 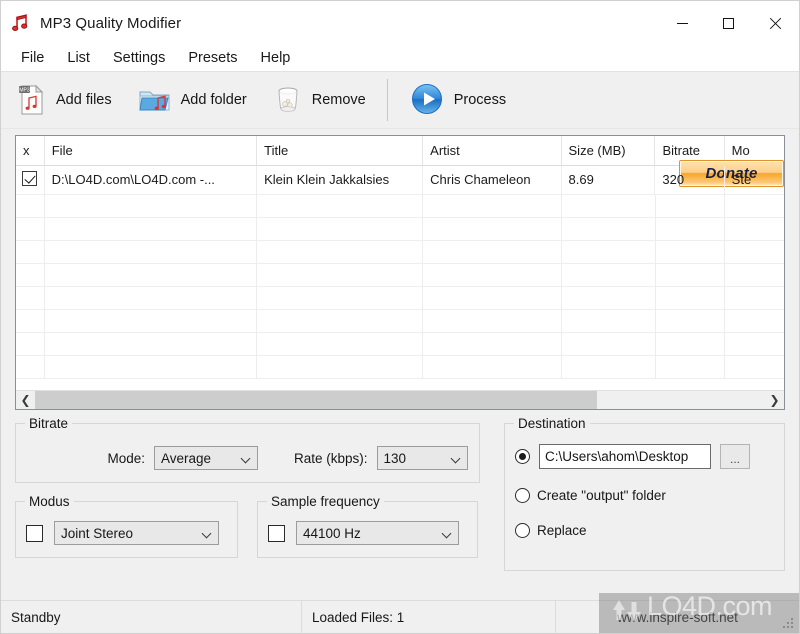 I want to click on add-folder-button: Add folder, so click(x=192, y=100).